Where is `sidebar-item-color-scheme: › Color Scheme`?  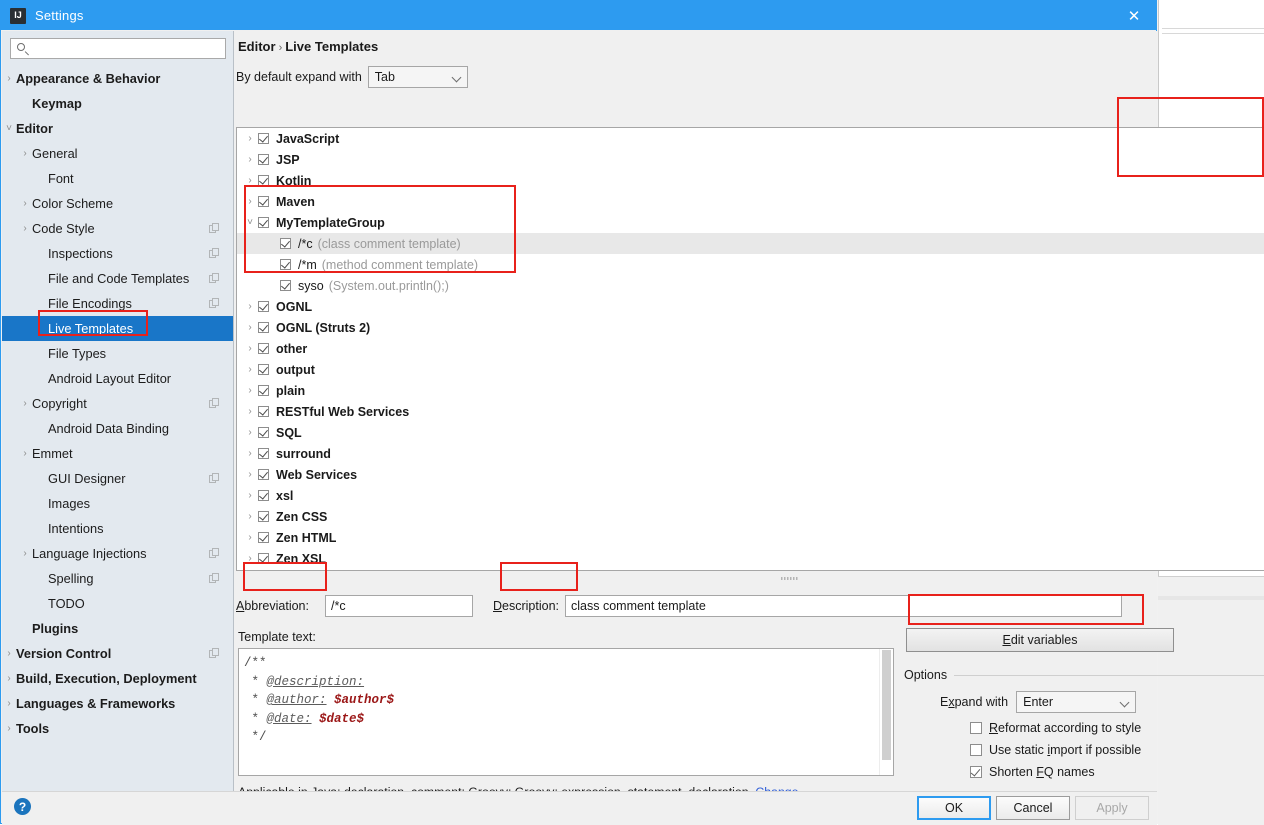
sidebar-item-color-scheme: › Color Scheme is located at coordinates (117, 203).